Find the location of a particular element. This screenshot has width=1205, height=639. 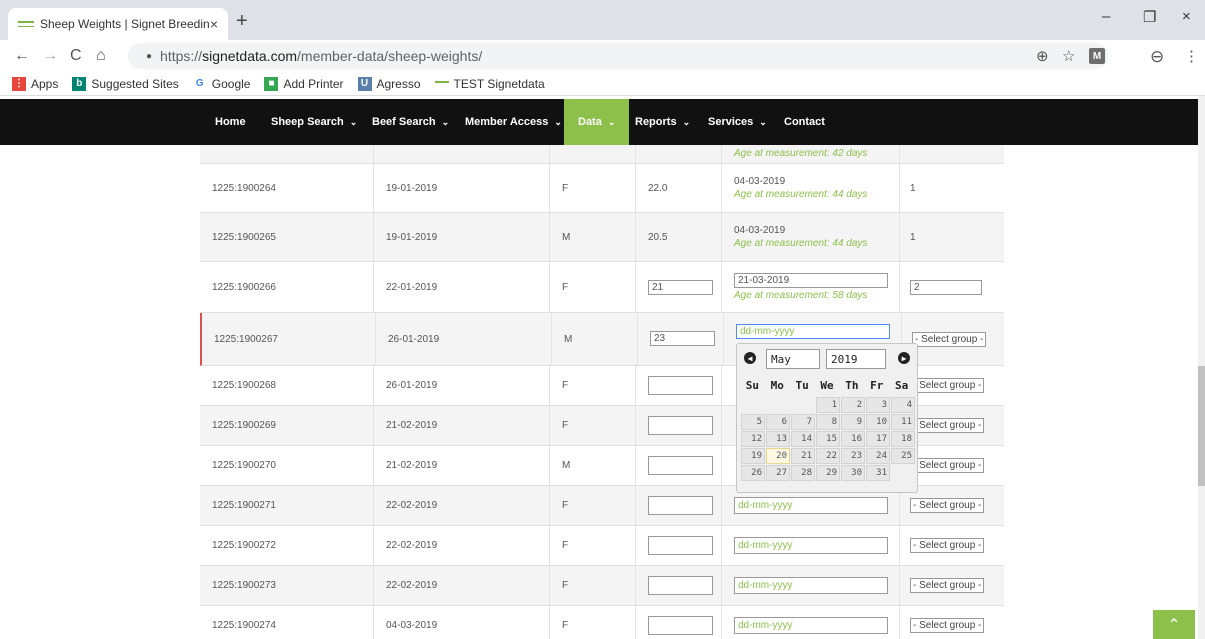

year-select: 2019 is located at coordinates (856, 359).